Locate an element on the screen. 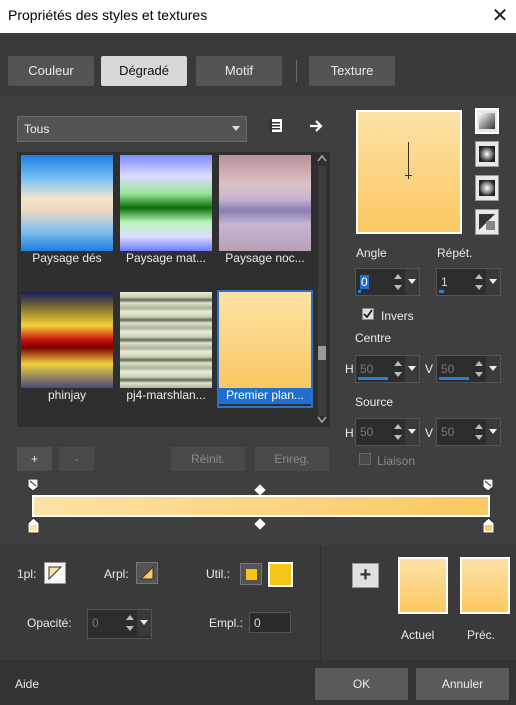 The height and width of the screenshot is (705, 516). center-v-spinner: 50 is located at coordinates (468, 369).